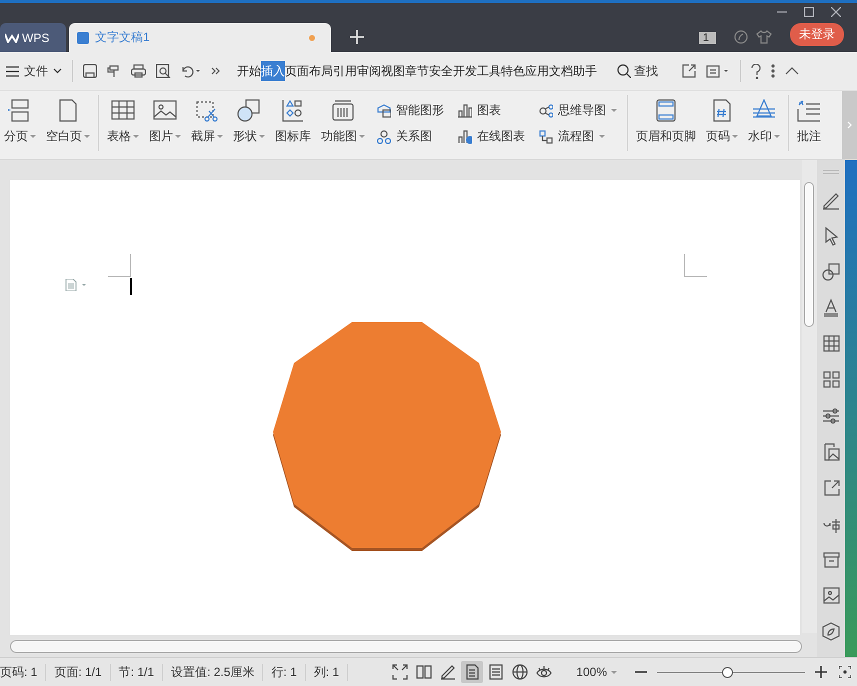  Describe the element at coordinates (20, 122) in the screenshot. I see `ribbon-button: 分页` at that location.